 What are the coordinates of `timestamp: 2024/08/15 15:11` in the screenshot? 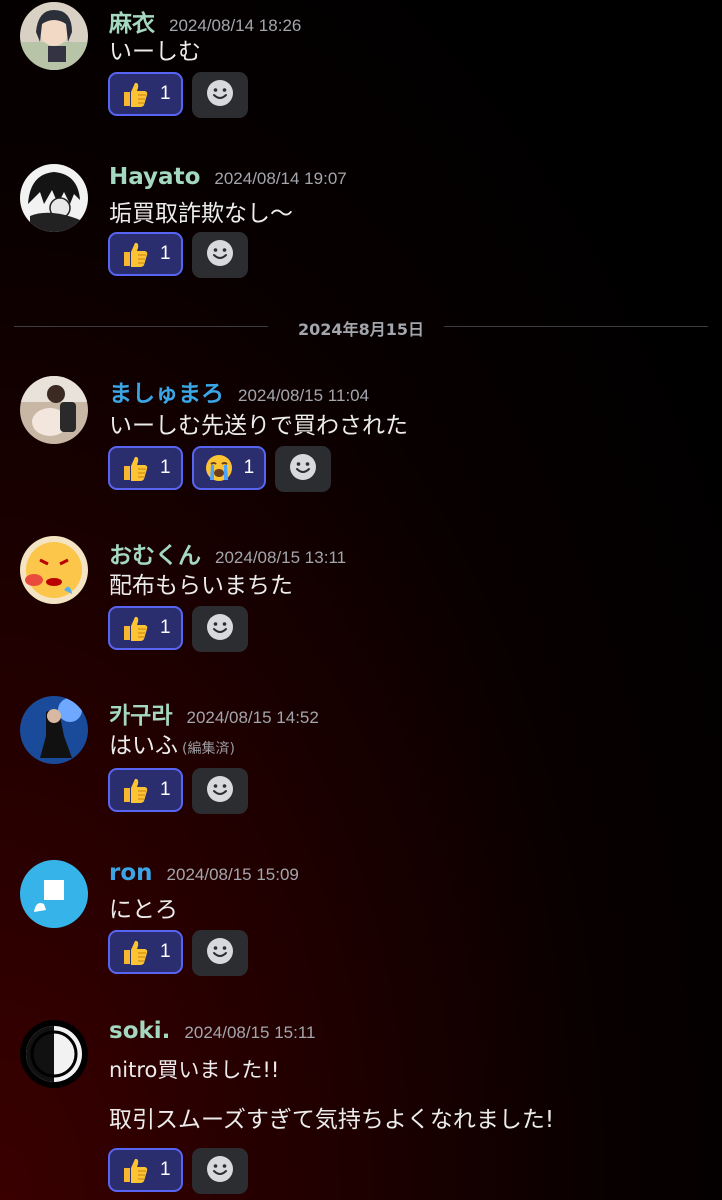 It's located at (250, 1032).